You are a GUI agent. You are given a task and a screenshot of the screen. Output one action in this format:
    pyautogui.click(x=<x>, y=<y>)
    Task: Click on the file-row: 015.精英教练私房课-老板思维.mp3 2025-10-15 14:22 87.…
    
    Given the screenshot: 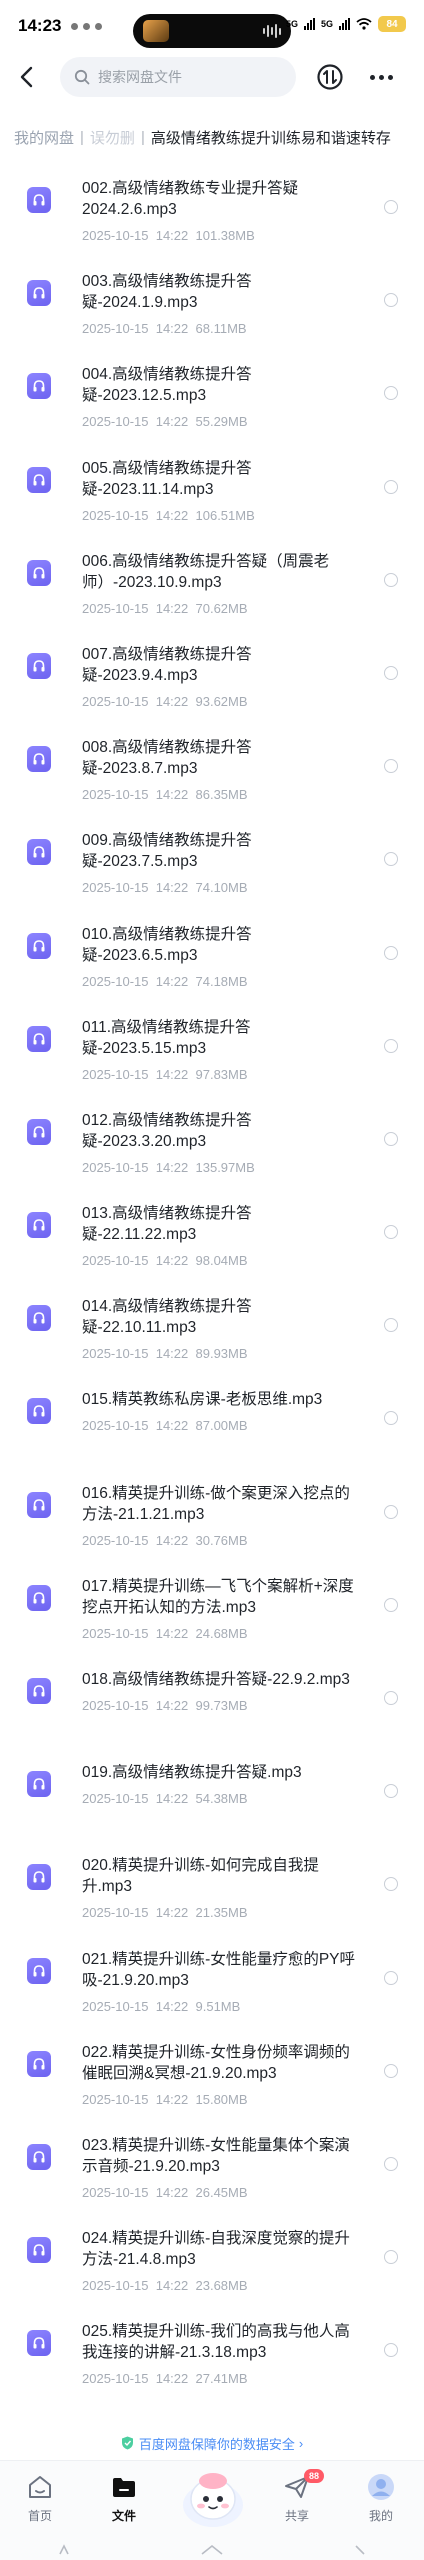 What is the action you would take?
    pyautogui.click(x=212, y=1417)
    